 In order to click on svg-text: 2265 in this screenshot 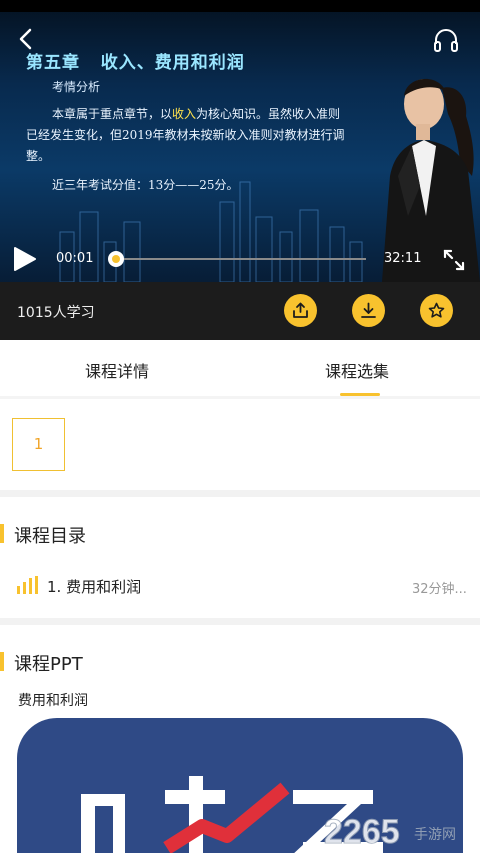, I will do `click(362, 832)`.